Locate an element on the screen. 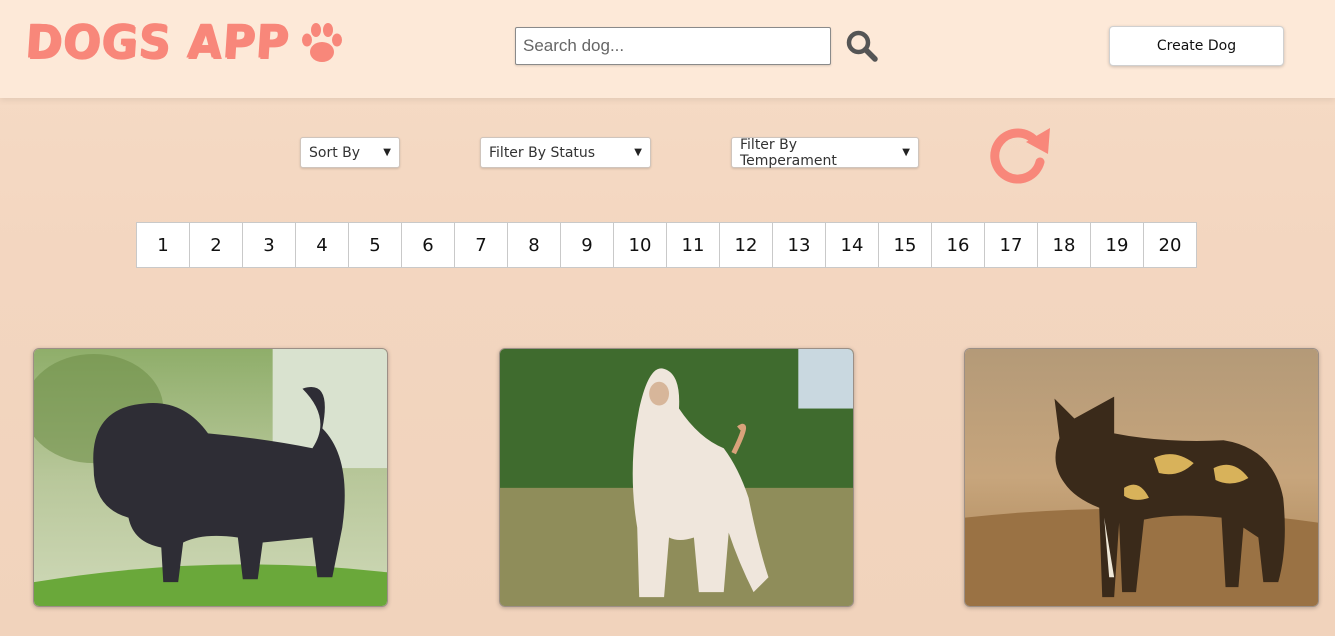  page-button-13: 13 is located at coordinates (799, 245).